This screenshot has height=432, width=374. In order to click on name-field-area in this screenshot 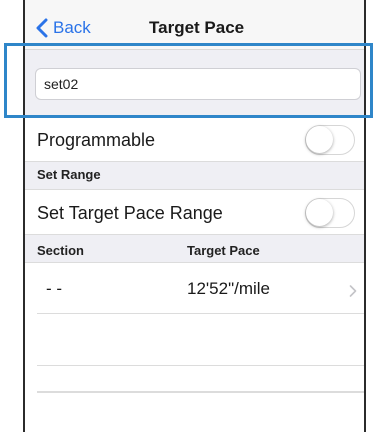, I will do `click(194, 84)`.